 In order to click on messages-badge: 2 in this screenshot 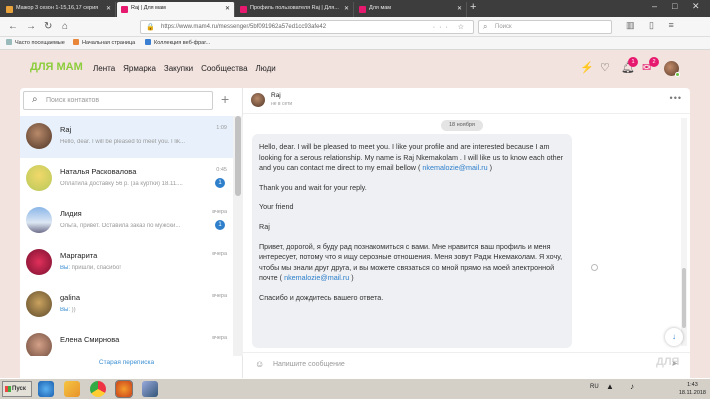, I will do `click(654, 62)`.